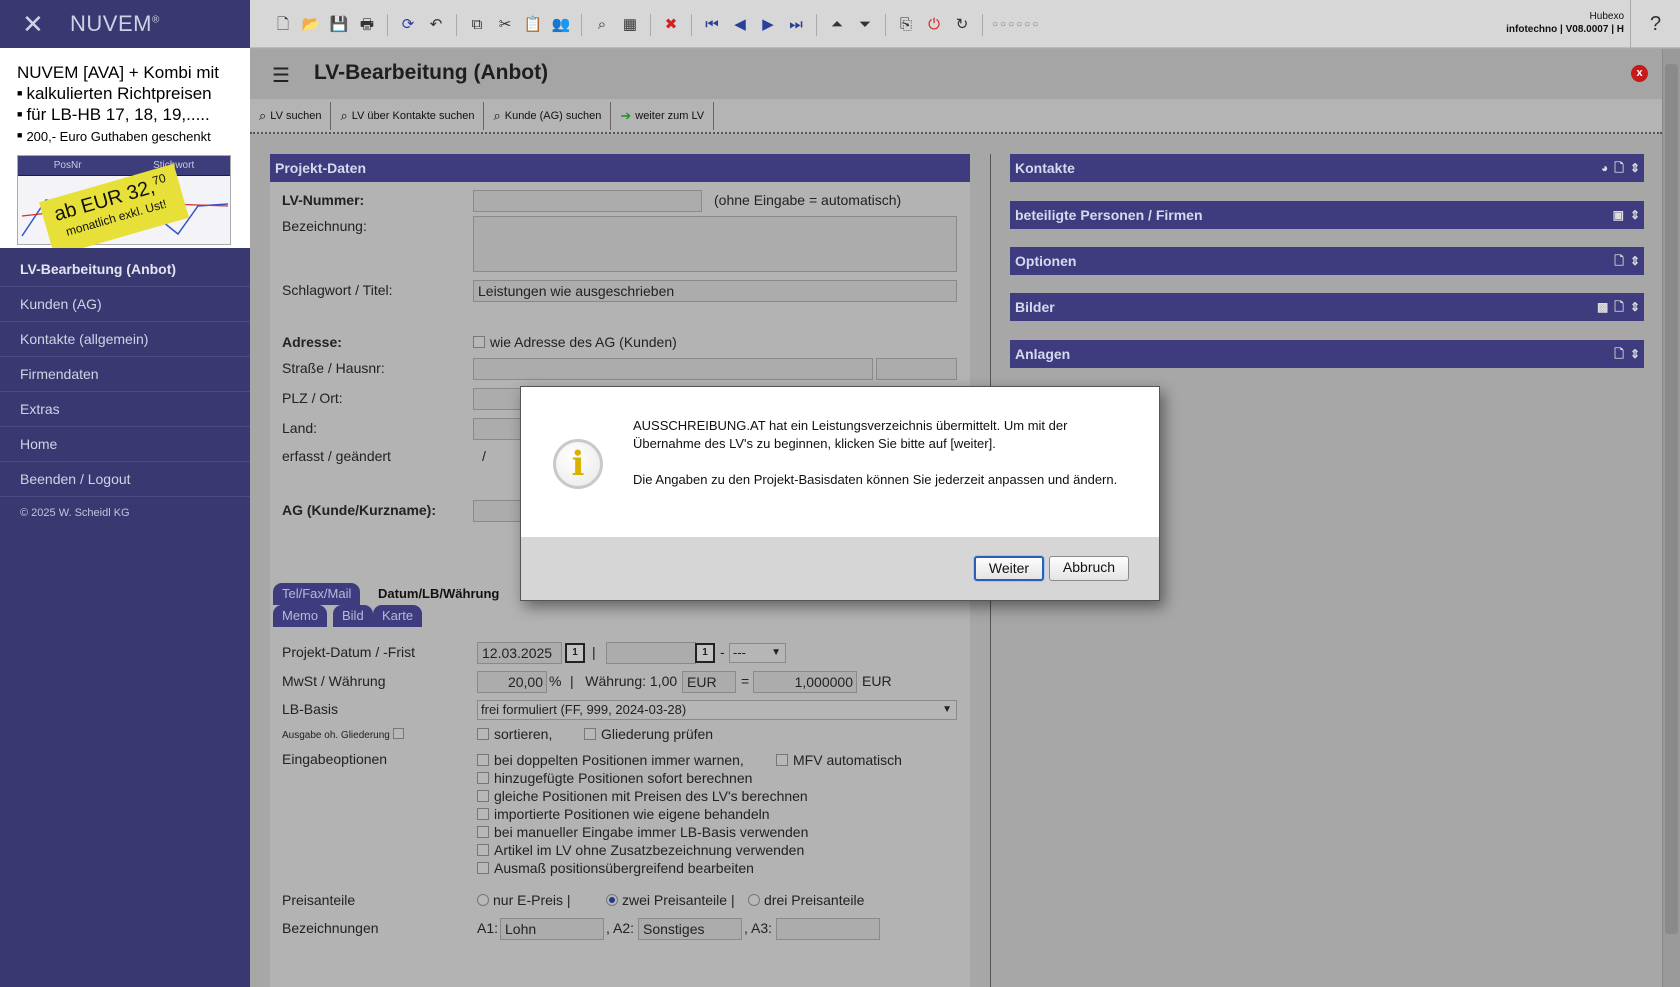 This screenshot has width=1680, height=987. Describe the element at coordinates (1327, 354) in the screenshot. I see `anlagen-panel-header: Anlagen 🗋 ⇕` at that location.